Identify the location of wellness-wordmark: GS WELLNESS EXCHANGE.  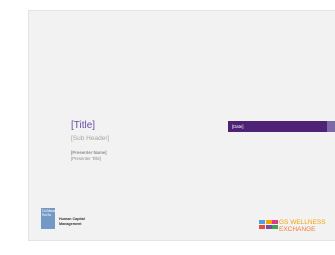
(302, 226).